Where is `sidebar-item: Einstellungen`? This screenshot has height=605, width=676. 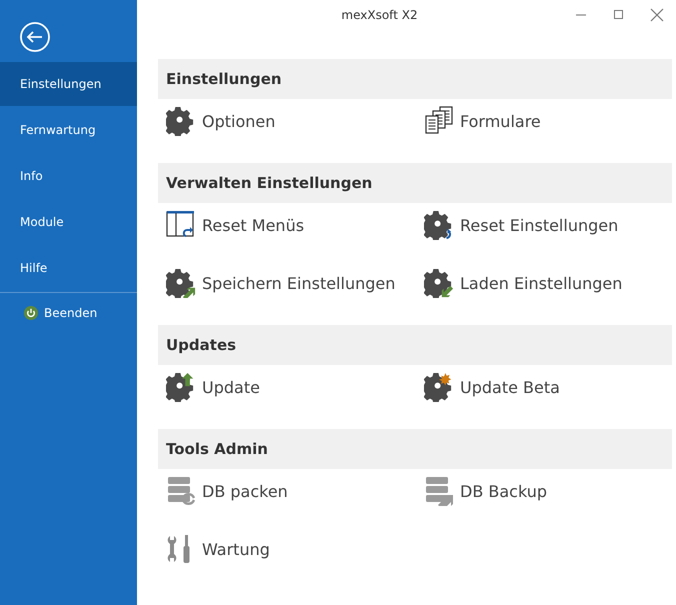
sidebar-item: Einstellungen is located at coordinates (68, 84).